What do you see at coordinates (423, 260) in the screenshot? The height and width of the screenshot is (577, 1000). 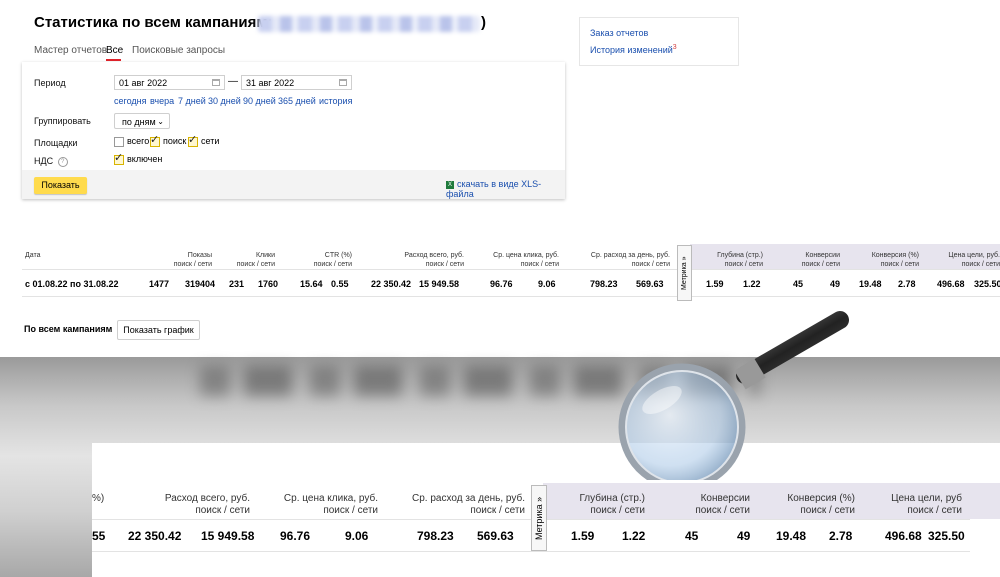 I see `header-spend: Расход всего, руб. поиск / сети` at bounding box center [423, 260].